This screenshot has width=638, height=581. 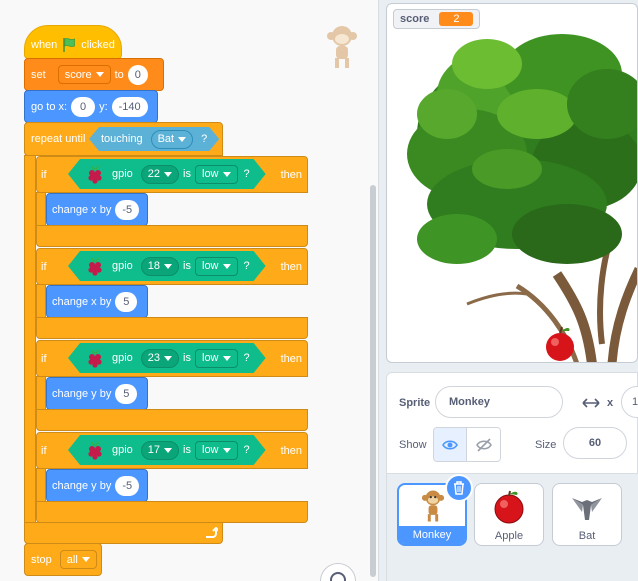 What do you see at coordinates (433, 506) in the screenshot?
I see `monkey-sprite-thumbnail` at bounding box center [433, 506].